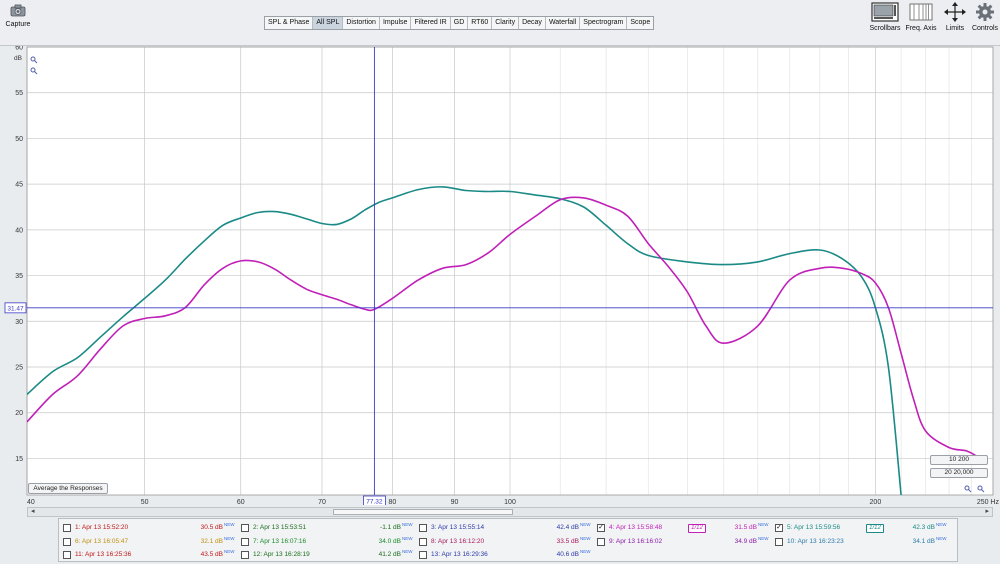 Image resolution: width=1000 pixels, height=564 pixels. Describe the element at coordinates (985, 28) in the screenshot. I see `controls-label: Controls` at that location.